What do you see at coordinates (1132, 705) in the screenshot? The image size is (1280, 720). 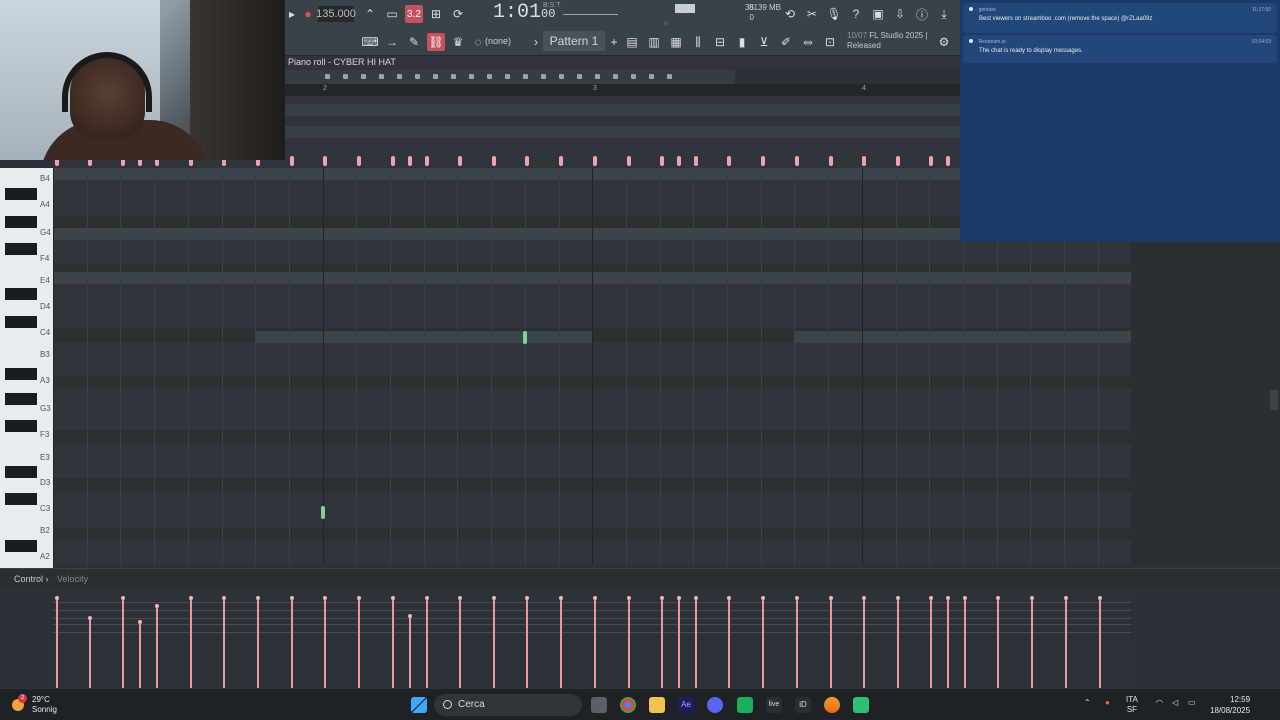 I see `language-indicator: ITA SF` at bounding box center [1132, 705].